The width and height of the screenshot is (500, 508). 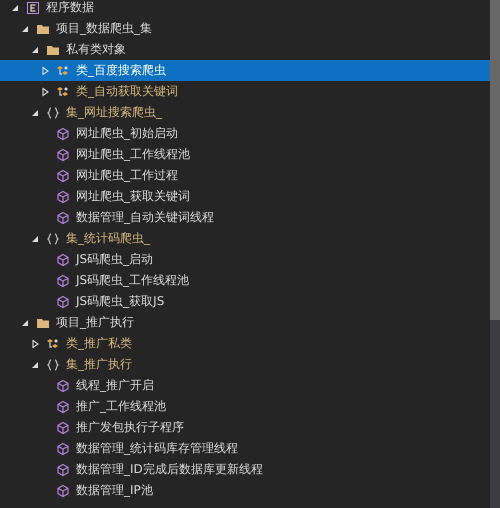 What do you see at coordinates (245, 70) in the screenshot?
I see `tree-row: 类_百度搜索爬虫` at bounding box center [245, 70].